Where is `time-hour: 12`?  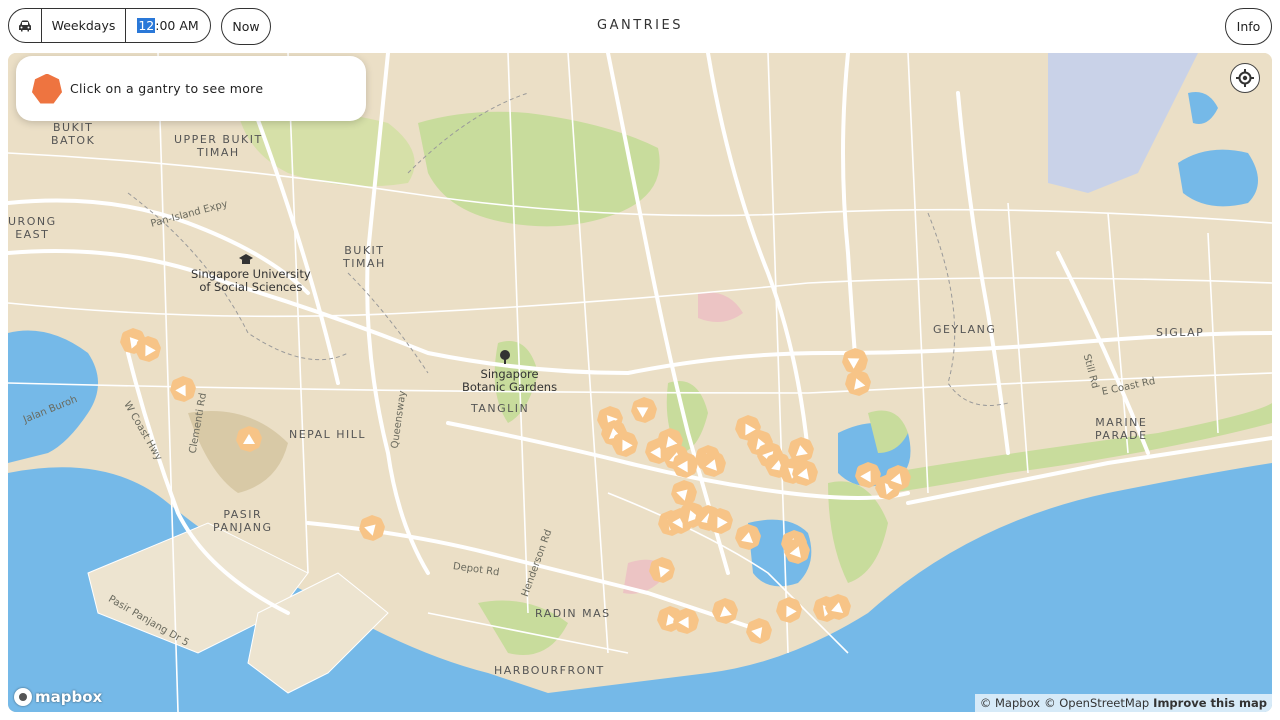 time-hour: 12 is located at coordinates (146, 25).